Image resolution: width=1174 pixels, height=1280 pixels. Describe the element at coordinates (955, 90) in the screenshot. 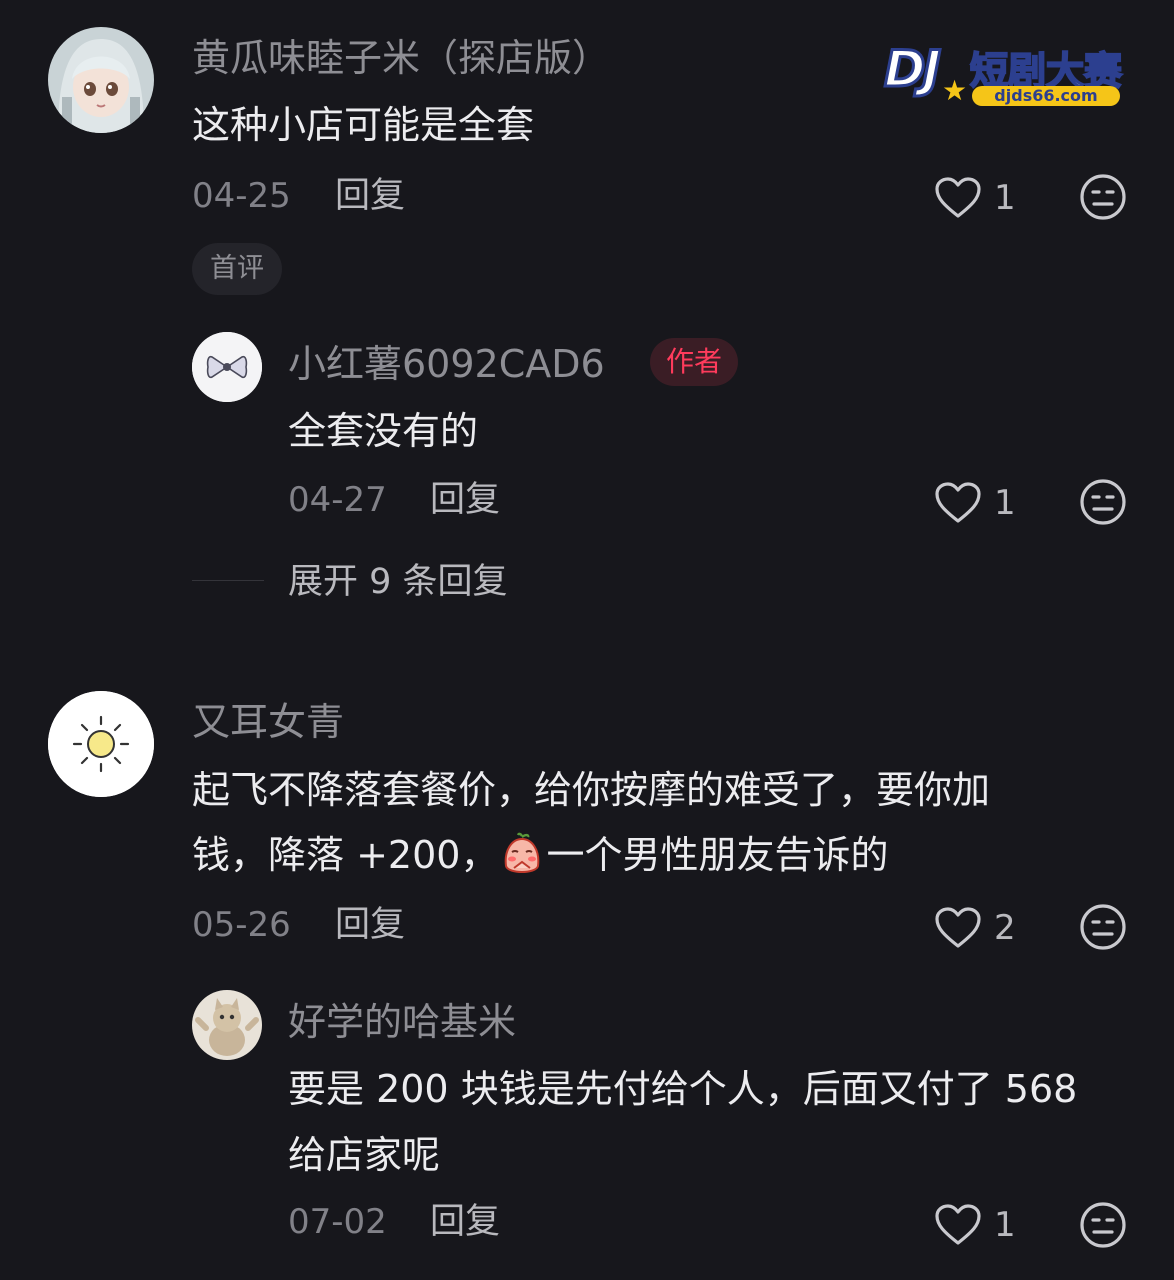

I see `star-icon: ★` at that location.